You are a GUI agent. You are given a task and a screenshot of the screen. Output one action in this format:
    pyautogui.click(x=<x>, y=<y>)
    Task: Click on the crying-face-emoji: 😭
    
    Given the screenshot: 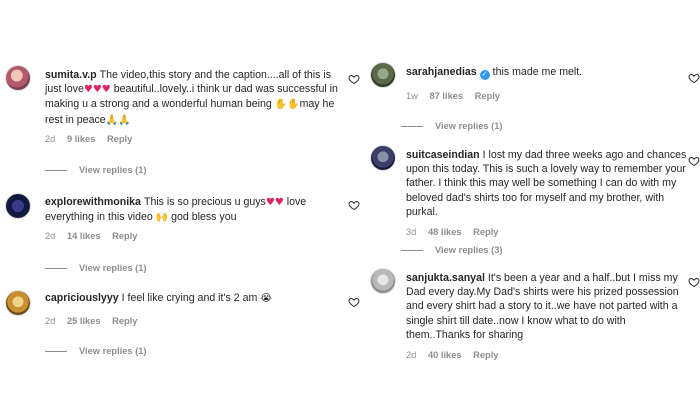 What is the action you would take?
    pyautogui.click(x=266, y=298)
    